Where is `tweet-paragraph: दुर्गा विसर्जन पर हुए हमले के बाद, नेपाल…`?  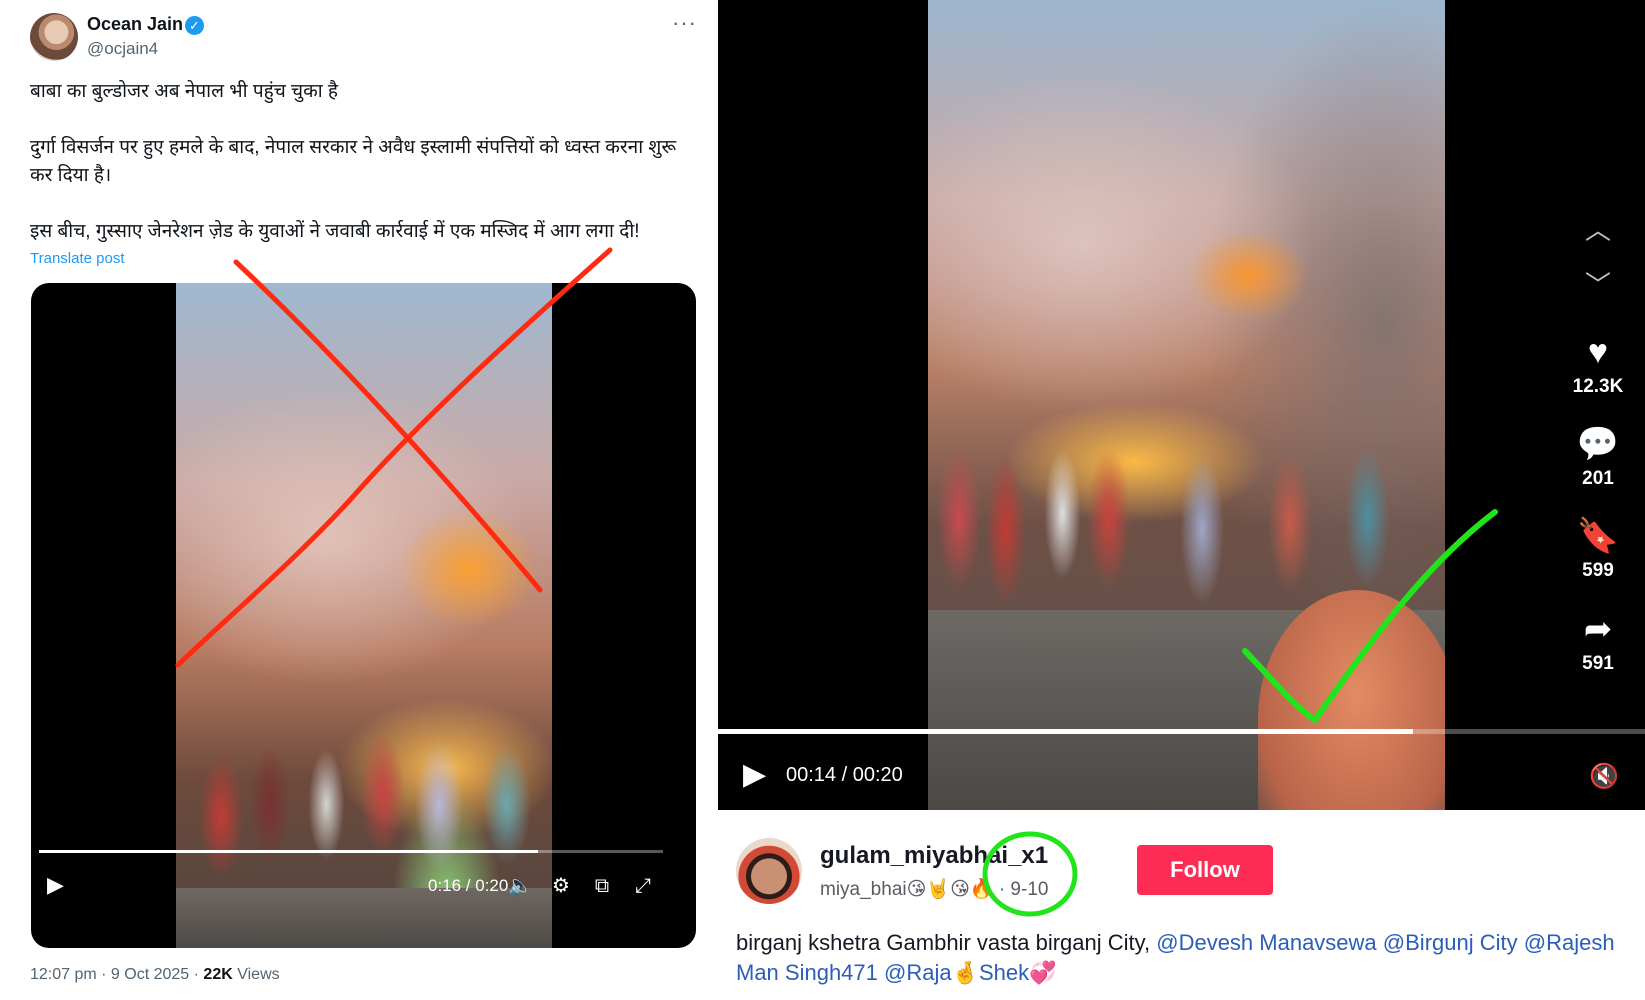 tweet-paragraph: दुर्गा विसर्जन पर हुए हमले के बाद, नेपाल… is located at coordinates (353, 161).